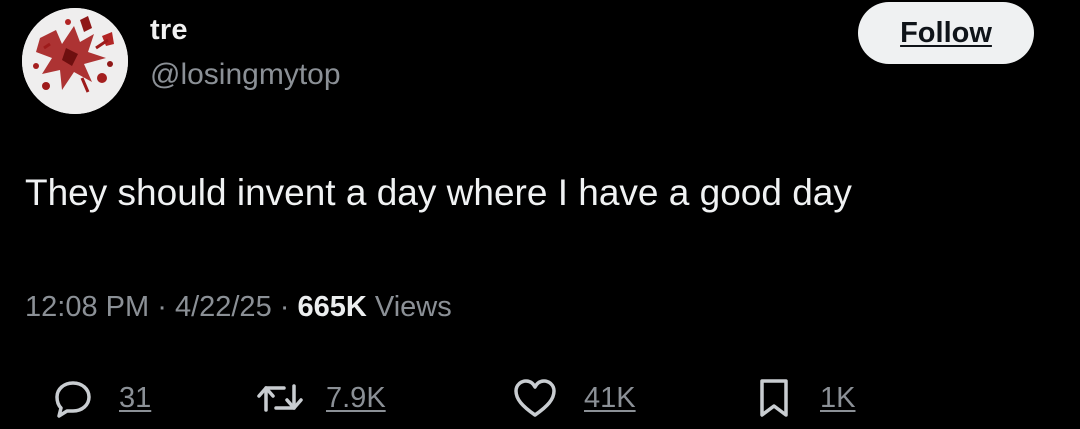  Describe the element at coordinates (774, 398) in the screenshot. I see `bookmark-icon` at that location.